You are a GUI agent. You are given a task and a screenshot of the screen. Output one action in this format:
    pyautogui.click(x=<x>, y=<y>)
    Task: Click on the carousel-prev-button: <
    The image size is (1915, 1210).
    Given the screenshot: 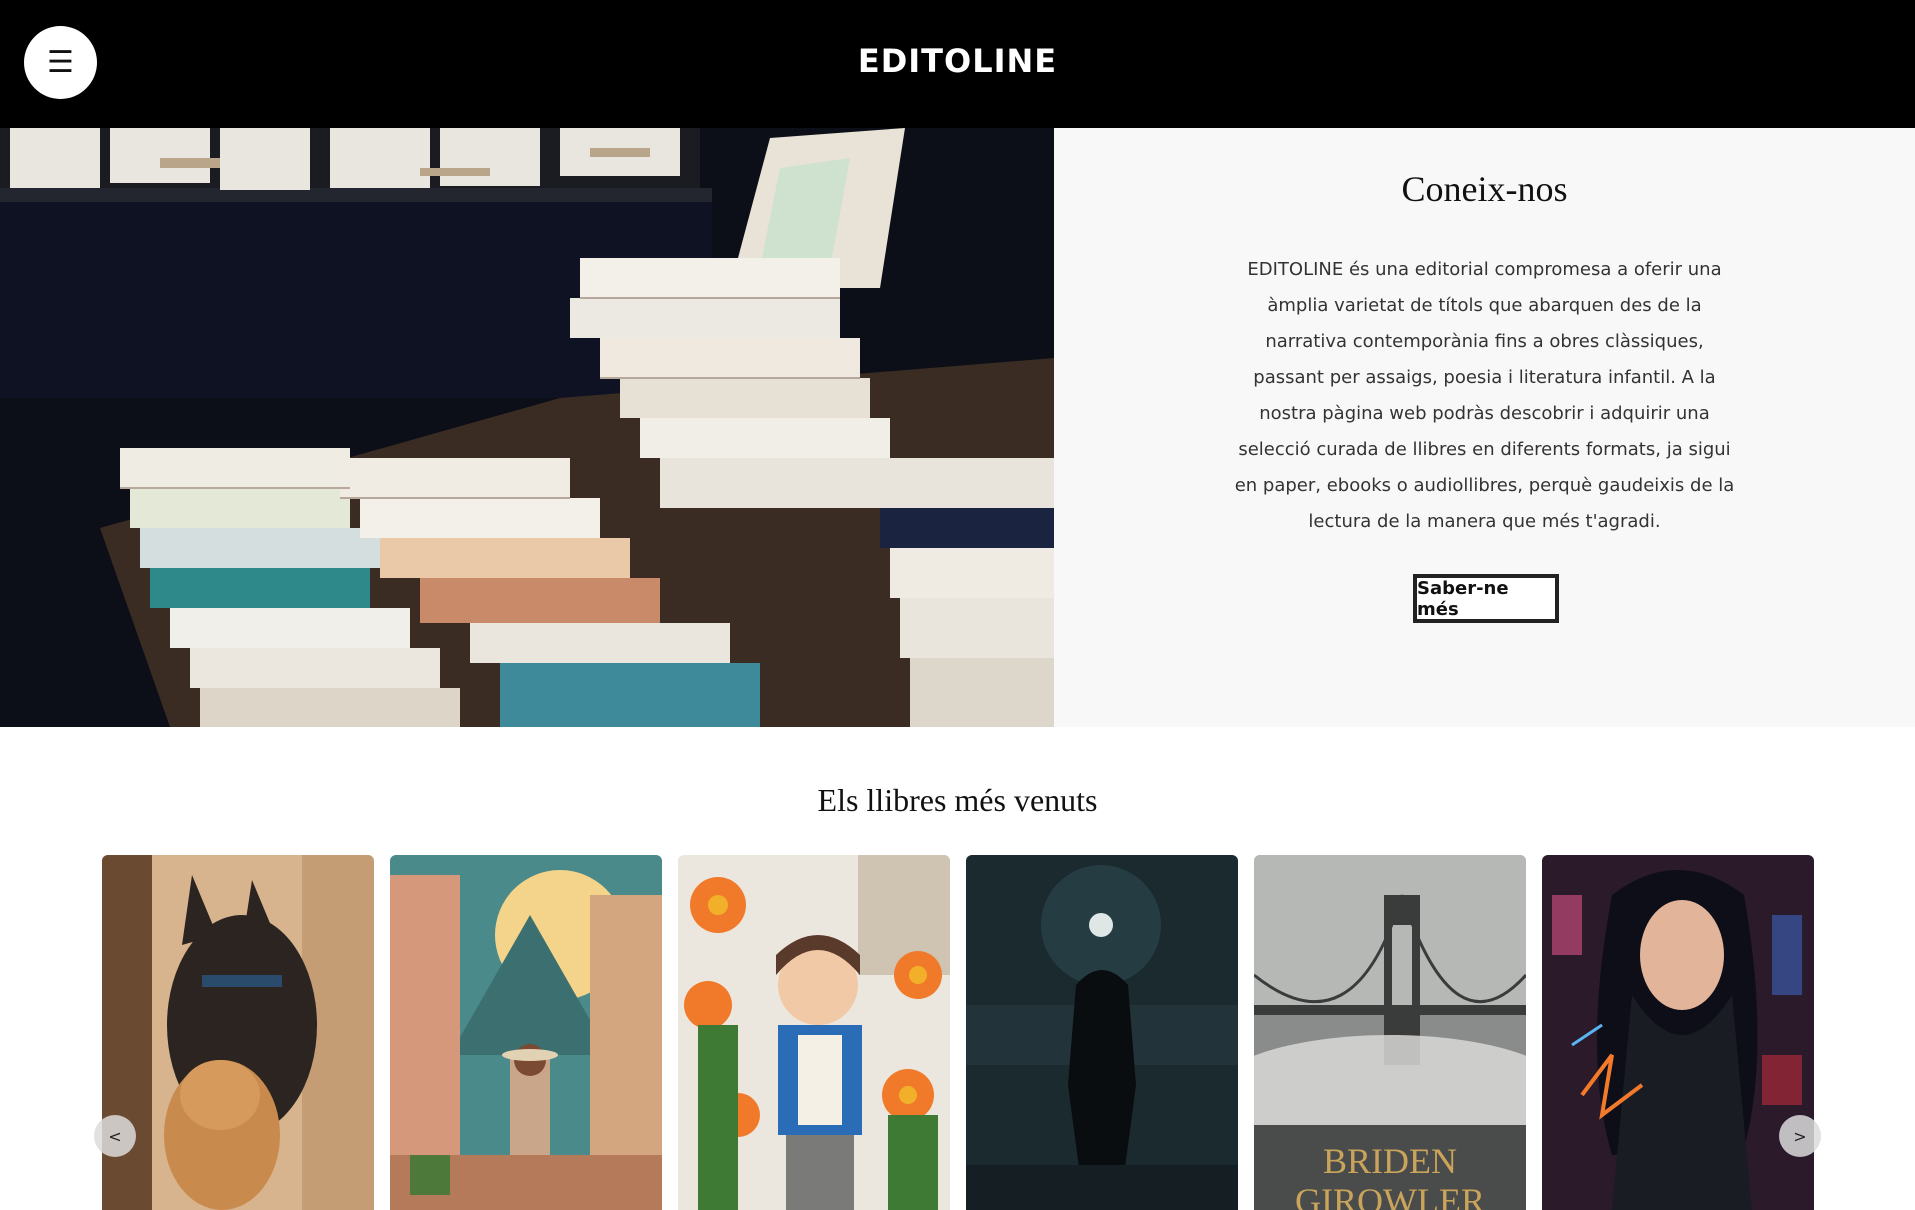 What is the action you would take?
    pyautogui.click(x=115, y=1136)
    